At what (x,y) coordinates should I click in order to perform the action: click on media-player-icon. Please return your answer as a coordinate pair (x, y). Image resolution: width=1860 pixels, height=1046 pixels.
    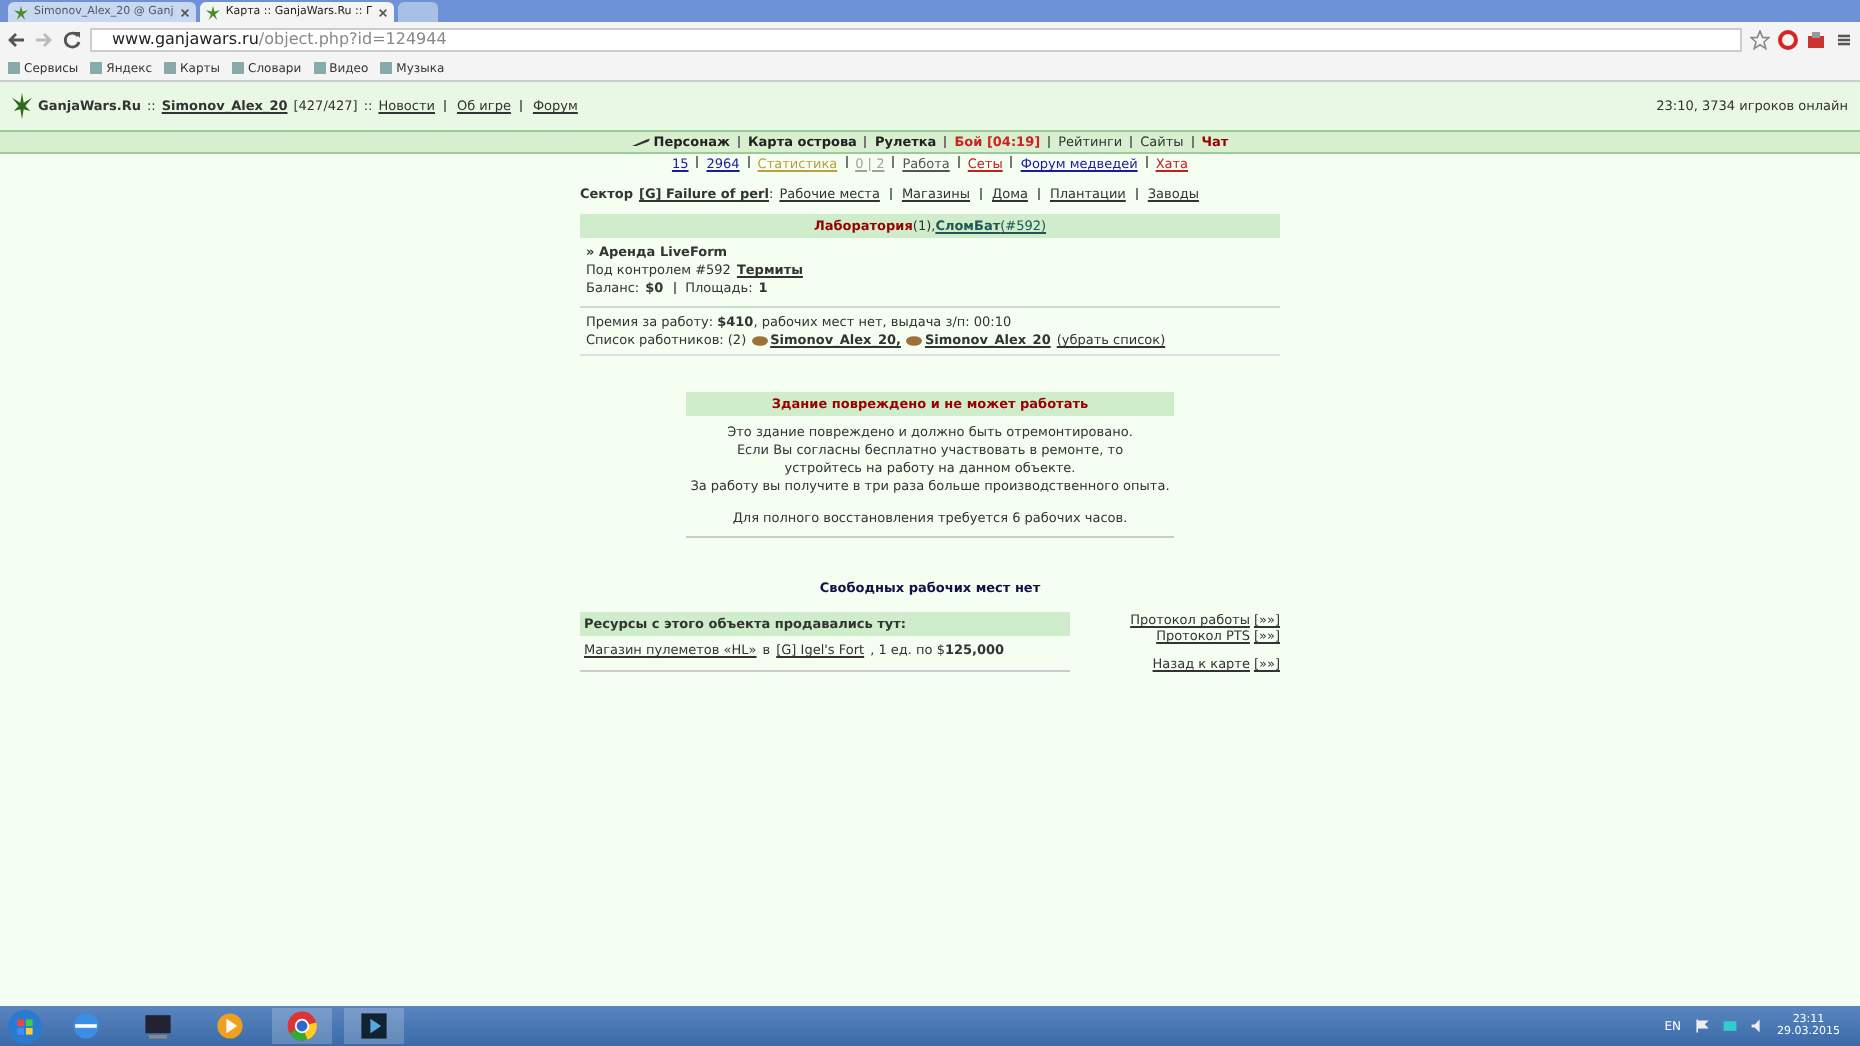
    Looking at the image, I should click on (374, 1026).